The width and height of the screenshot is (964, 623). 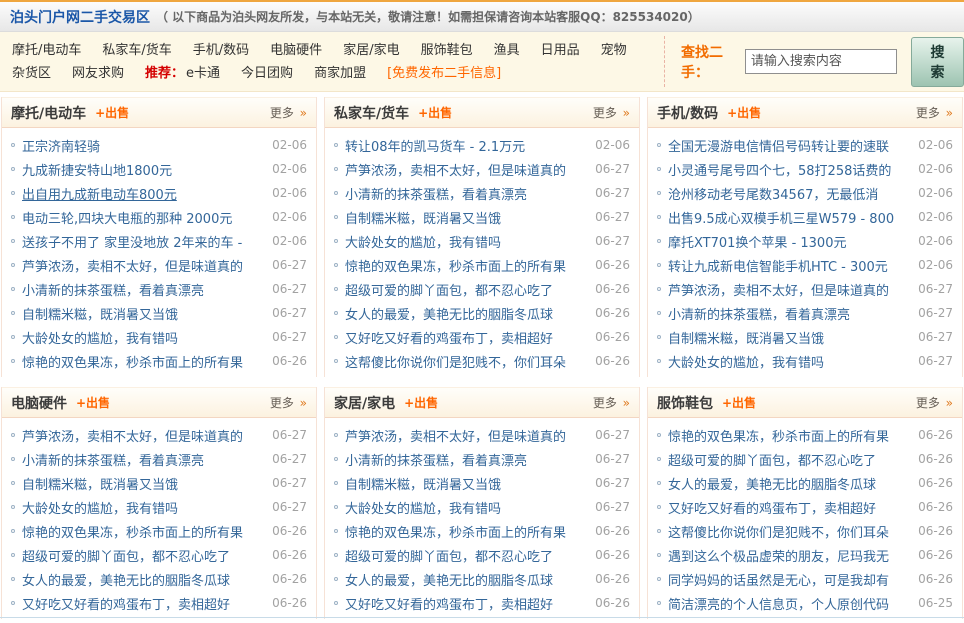 I want to click on item-link: 遇到这么个极品虚荣的朋友，尼玛我无, so click(x=790, y=555).